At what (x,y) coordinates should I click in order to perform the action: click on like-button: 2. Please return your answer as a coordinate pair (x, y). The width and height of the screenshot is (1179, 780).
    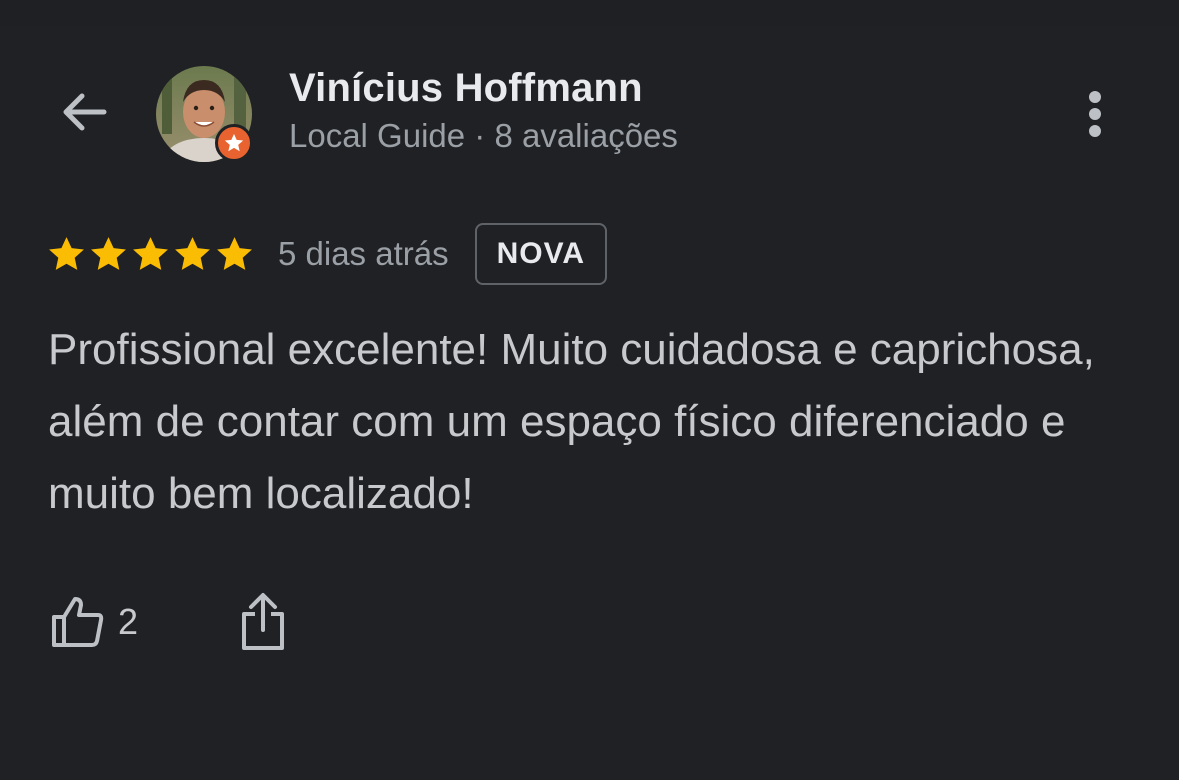
    Looking at the image, I should click on (93, 622).